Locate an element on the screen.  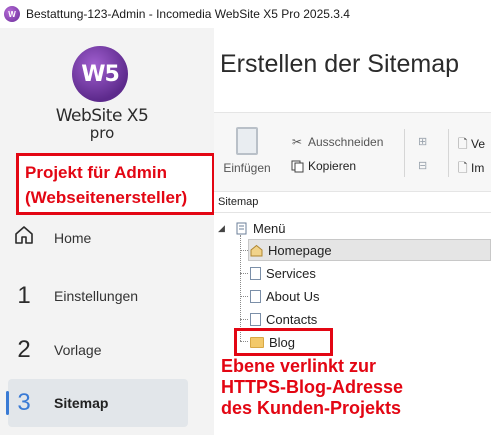
nav-item-number: 1 is located at coordinates (24, 295).